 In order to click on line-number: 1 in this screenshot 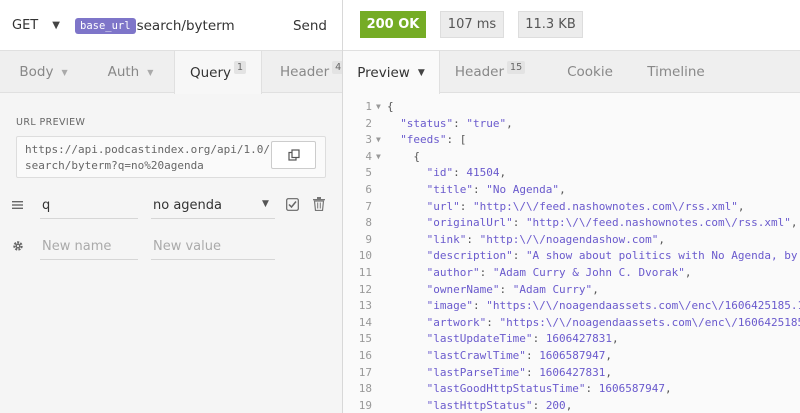, I will do `click(368, 106)`.